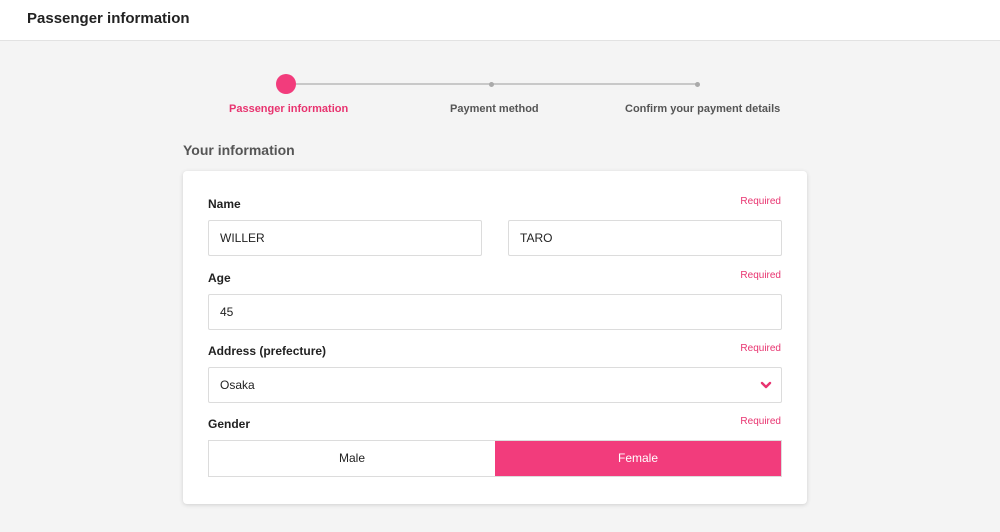 This screenshot has height=532, width=1000. Describe the element at coordinates (108, 18) in the screenshot. I see `page-title: Passenger information` at that location.